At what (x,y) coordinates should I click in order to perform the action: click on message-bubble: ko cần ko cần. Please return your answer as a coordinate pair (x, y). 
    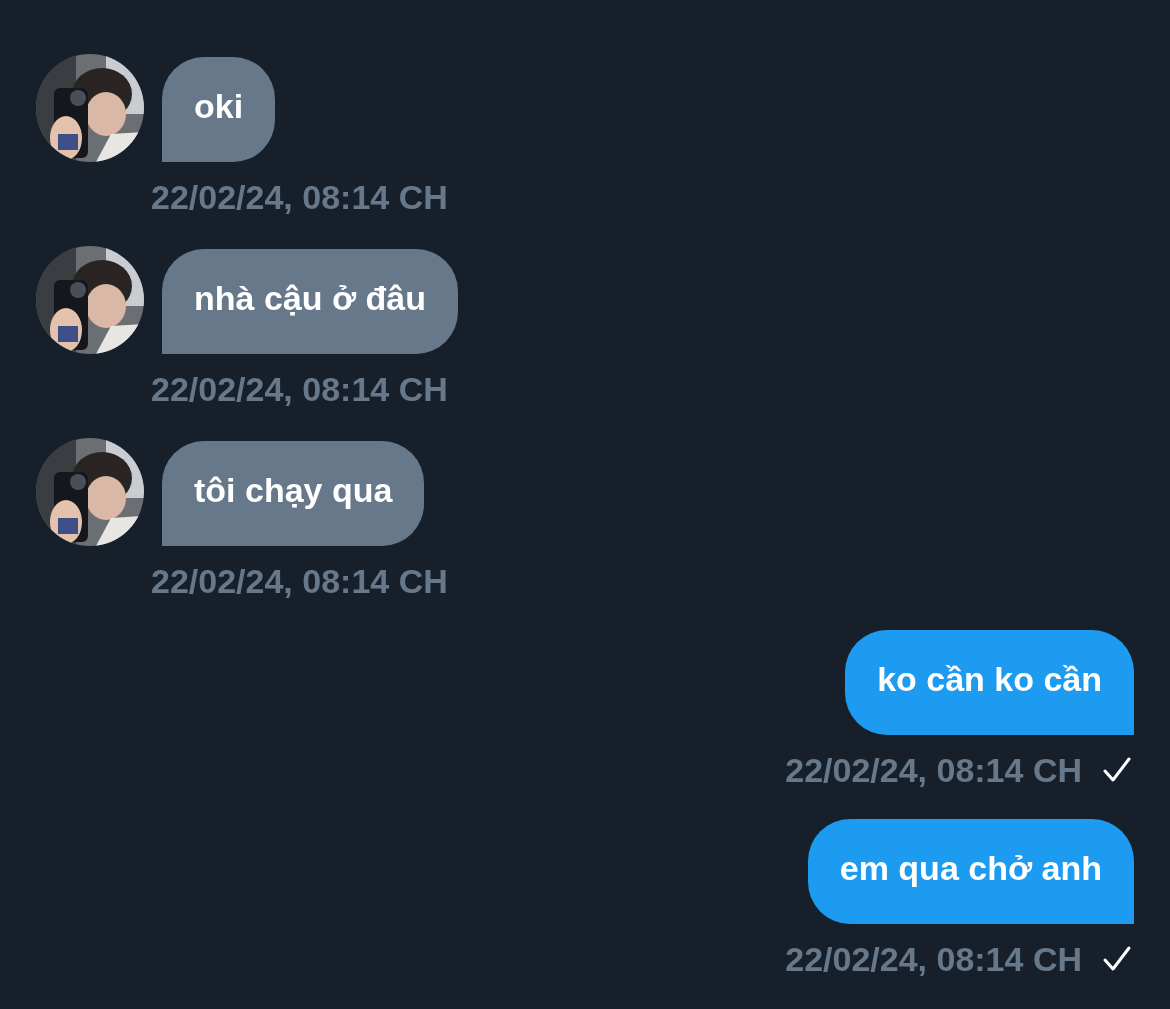
    Looking at the image, I should click on (989, 682).